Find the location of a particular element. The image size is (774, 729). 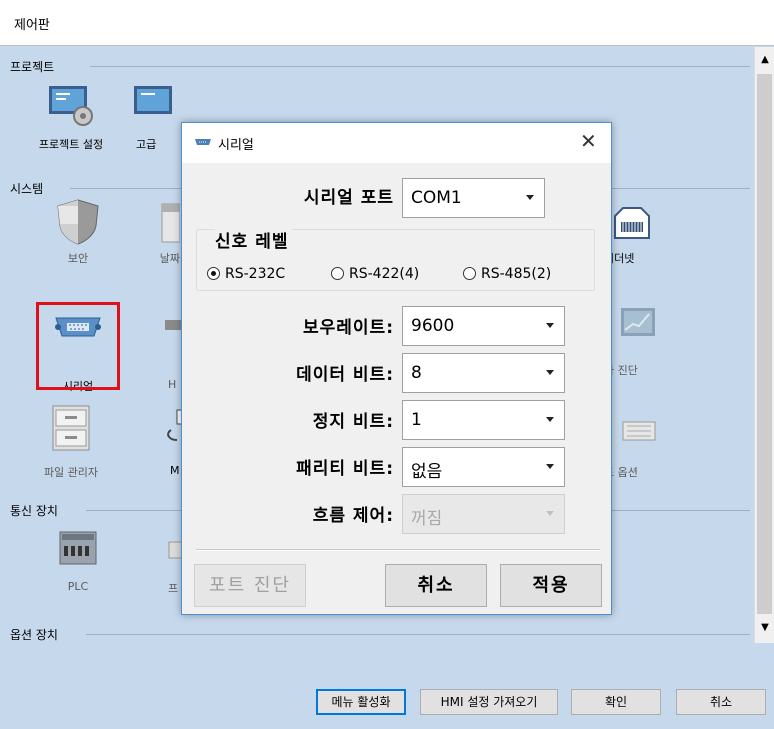

baud-rate-select: 9600 is located at coordinates (483, 326).